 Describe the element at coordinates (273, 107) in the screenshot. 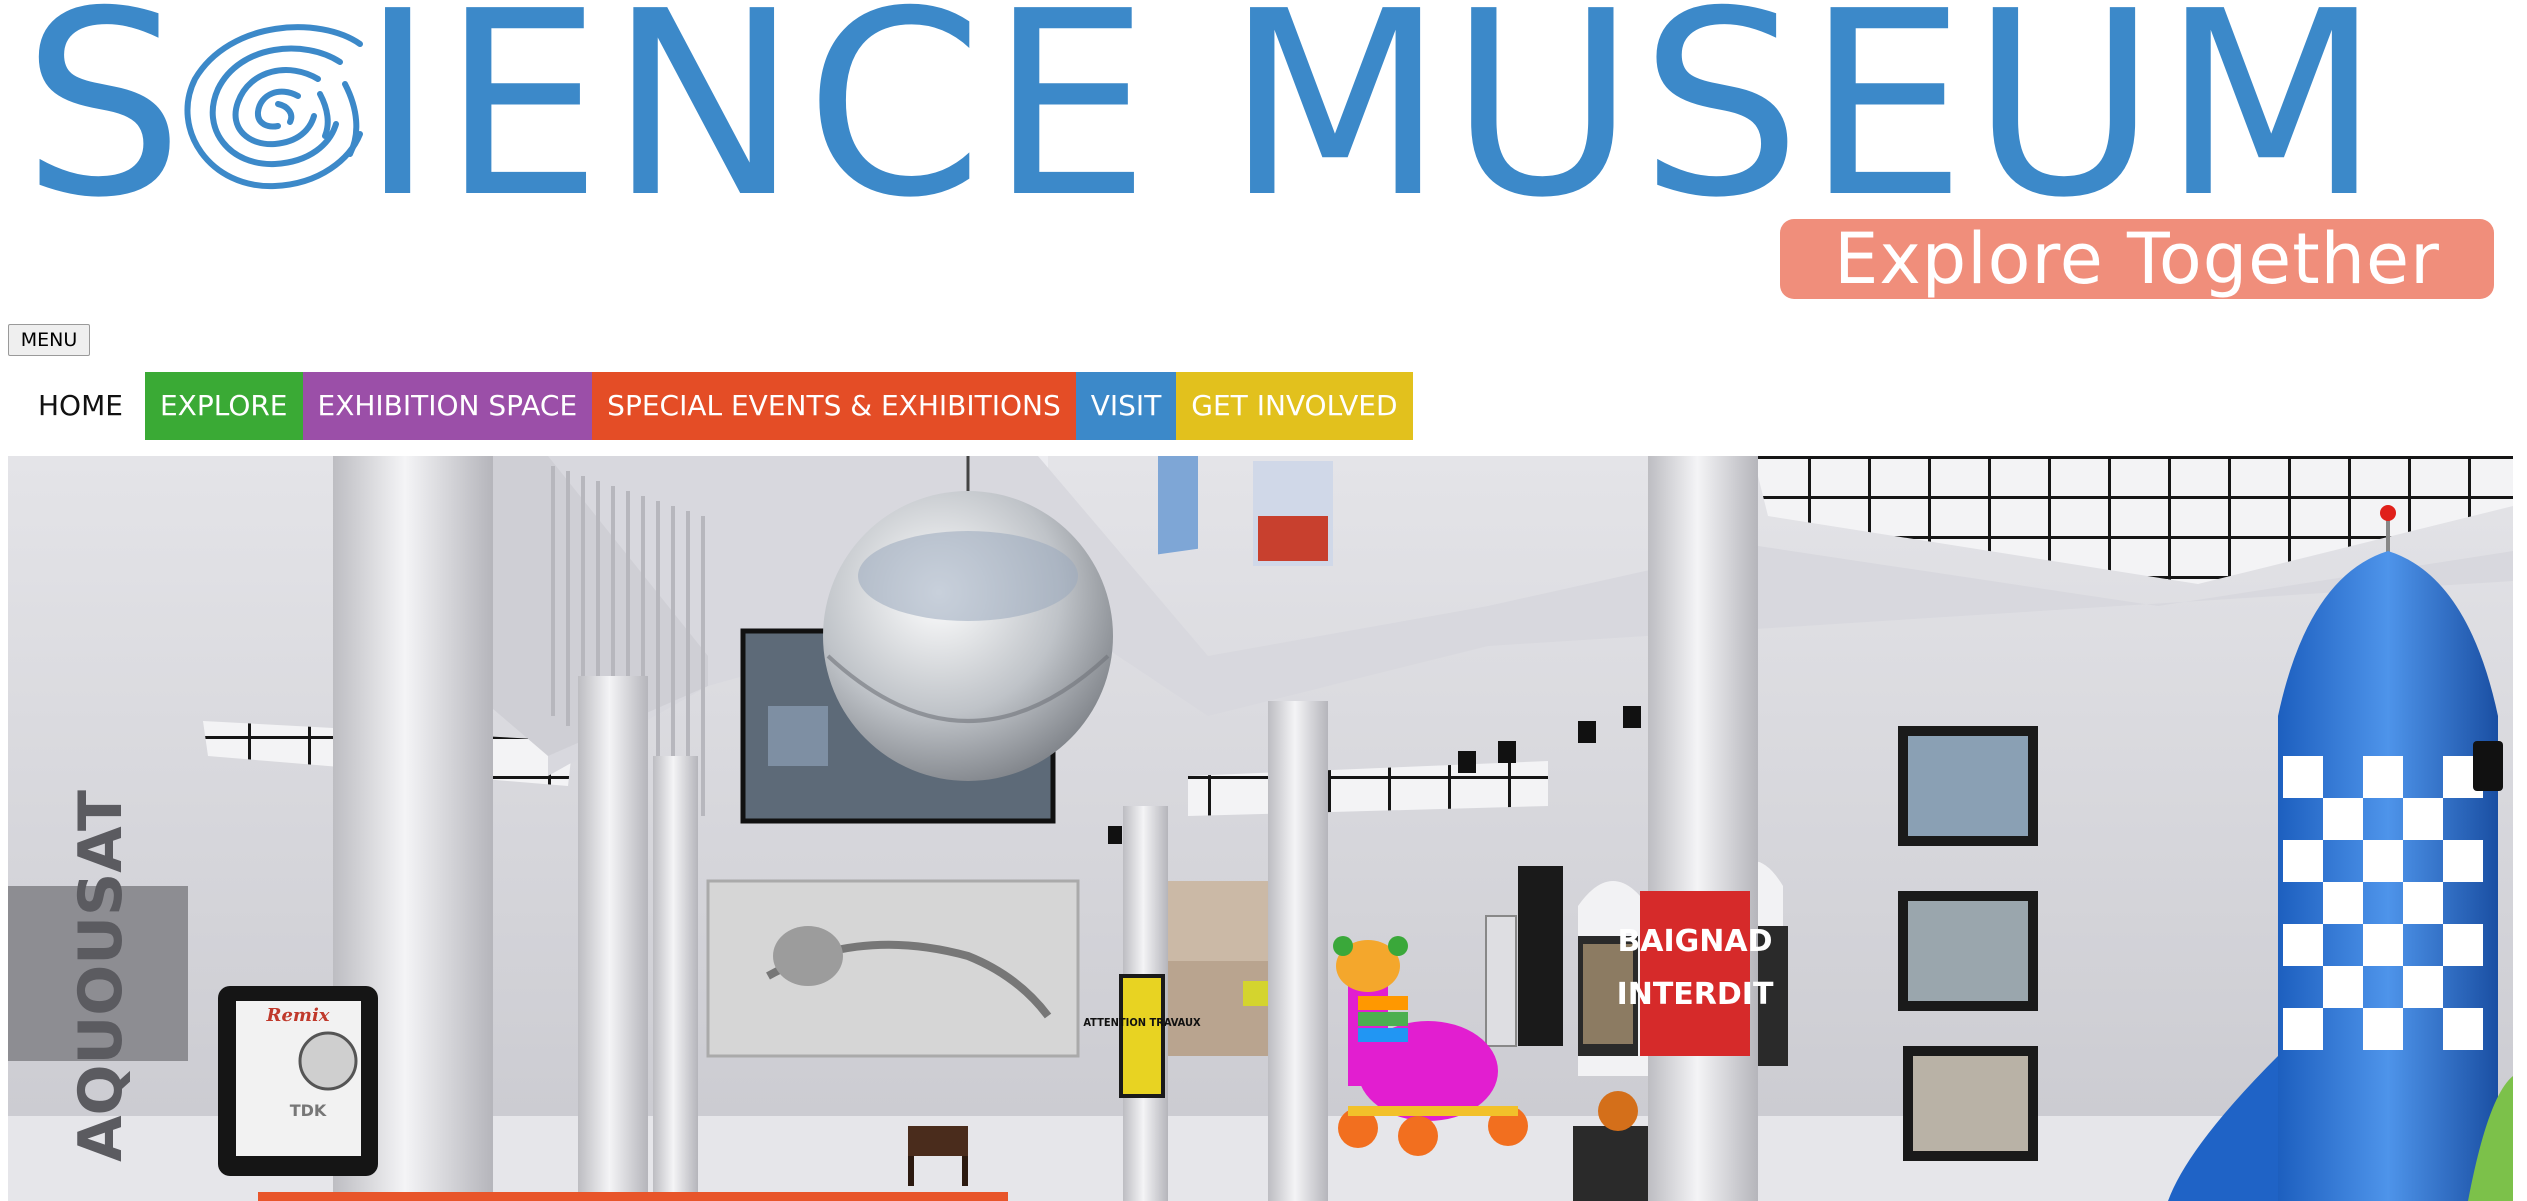

I see `fingerprint-c-icon` at that location.